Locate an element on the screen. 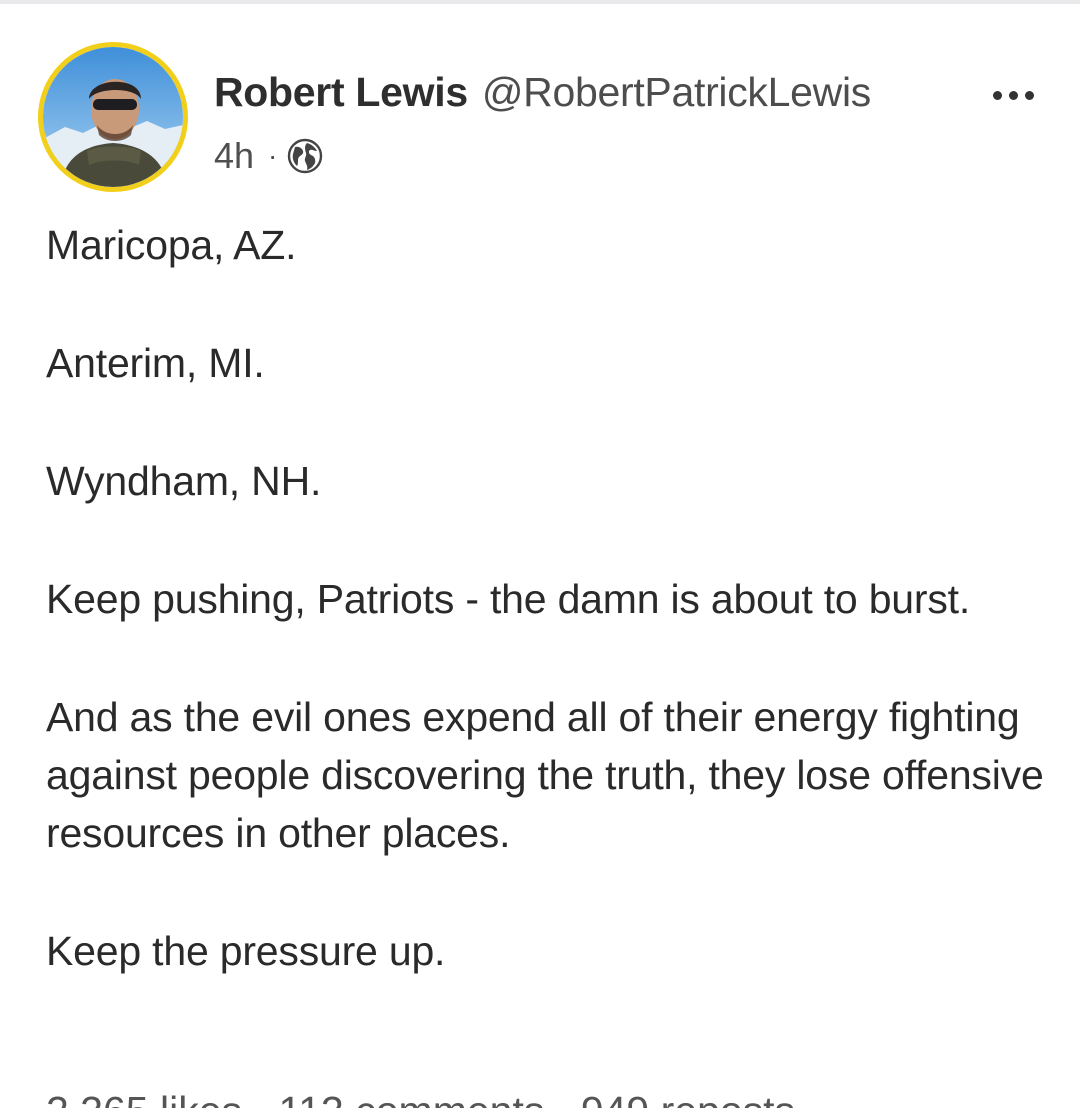 The height and width of the screenshot is (1108, 1080). globe-icon is located at coordinates (305, 156).